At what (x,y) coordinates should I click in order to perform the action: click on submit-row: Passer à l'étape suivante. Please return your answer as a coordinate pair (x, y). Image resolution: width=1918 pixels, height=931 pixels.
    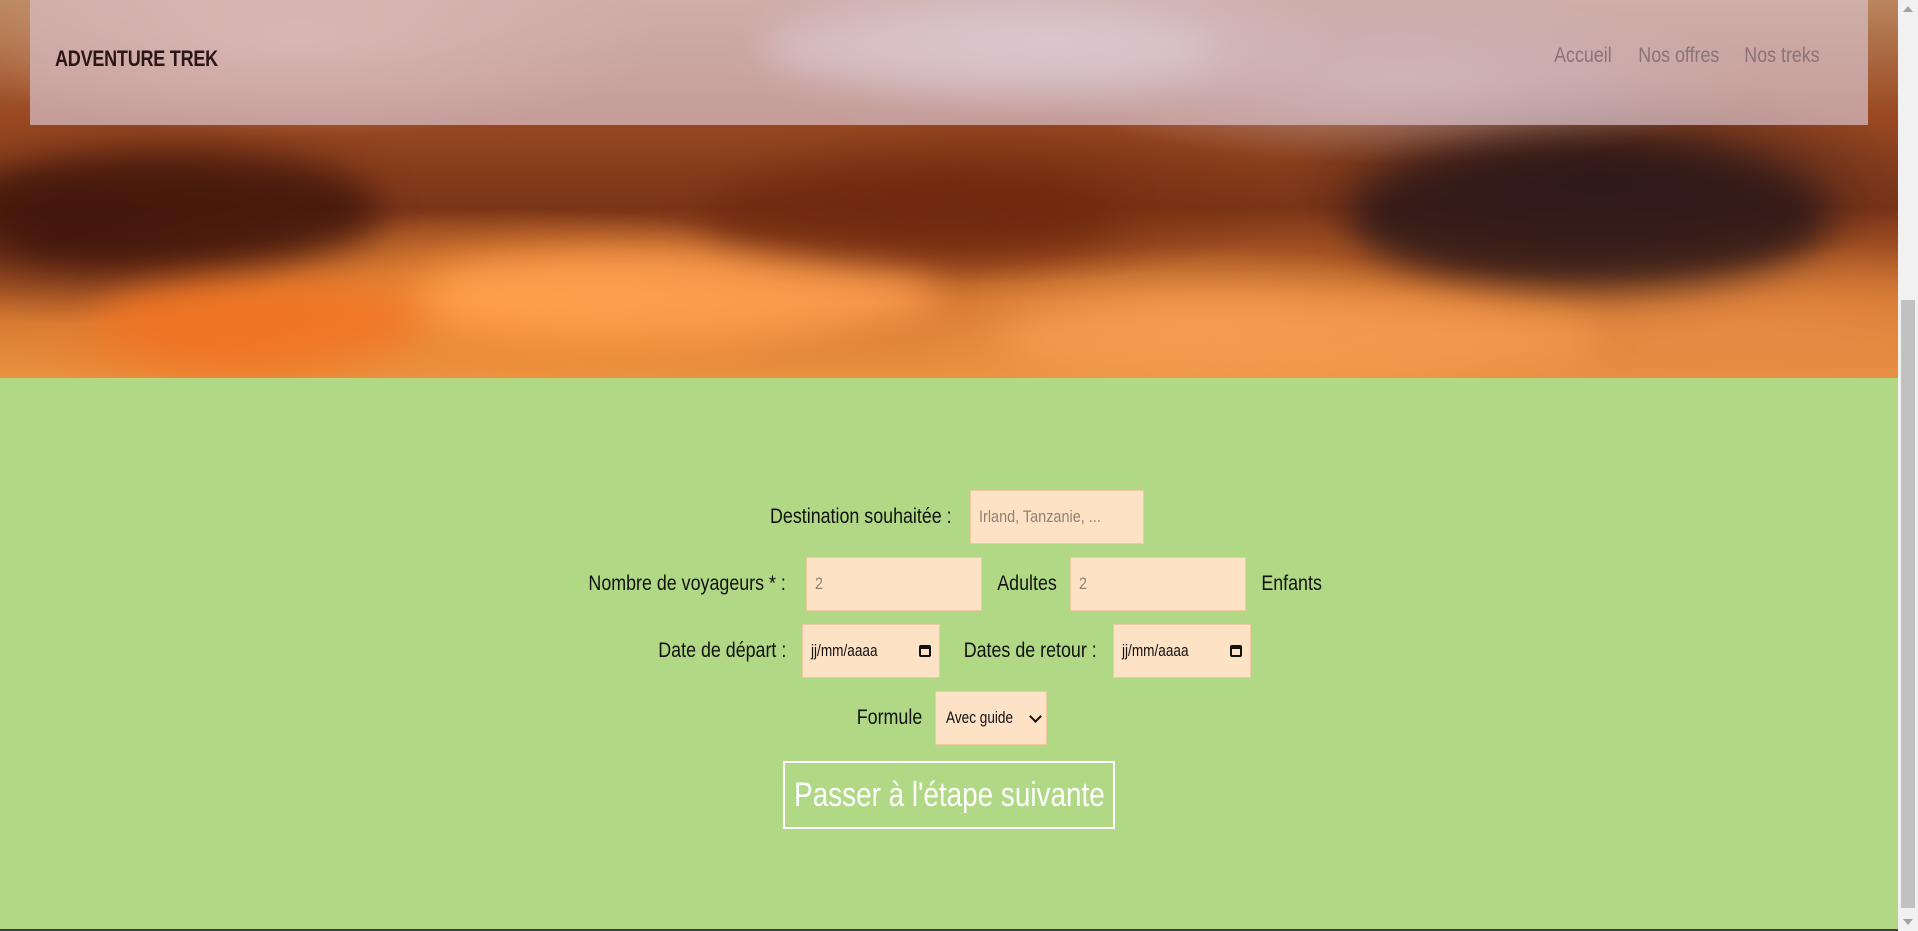
    Looking at the image, I should click on (949, 795).